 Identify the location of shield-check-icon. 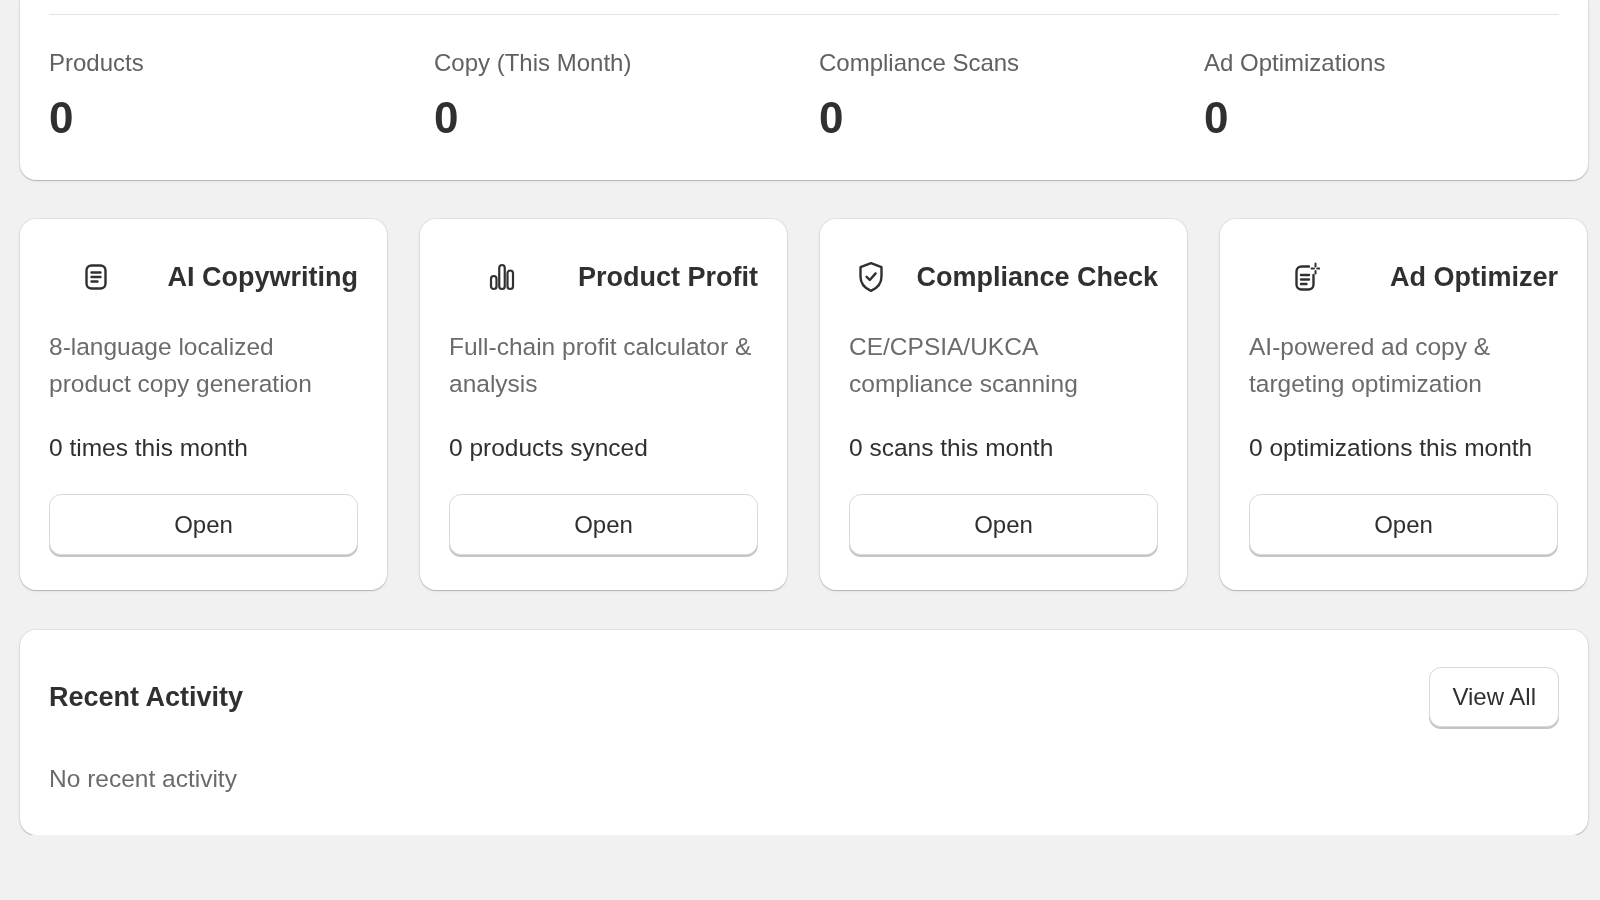
(870, 277).